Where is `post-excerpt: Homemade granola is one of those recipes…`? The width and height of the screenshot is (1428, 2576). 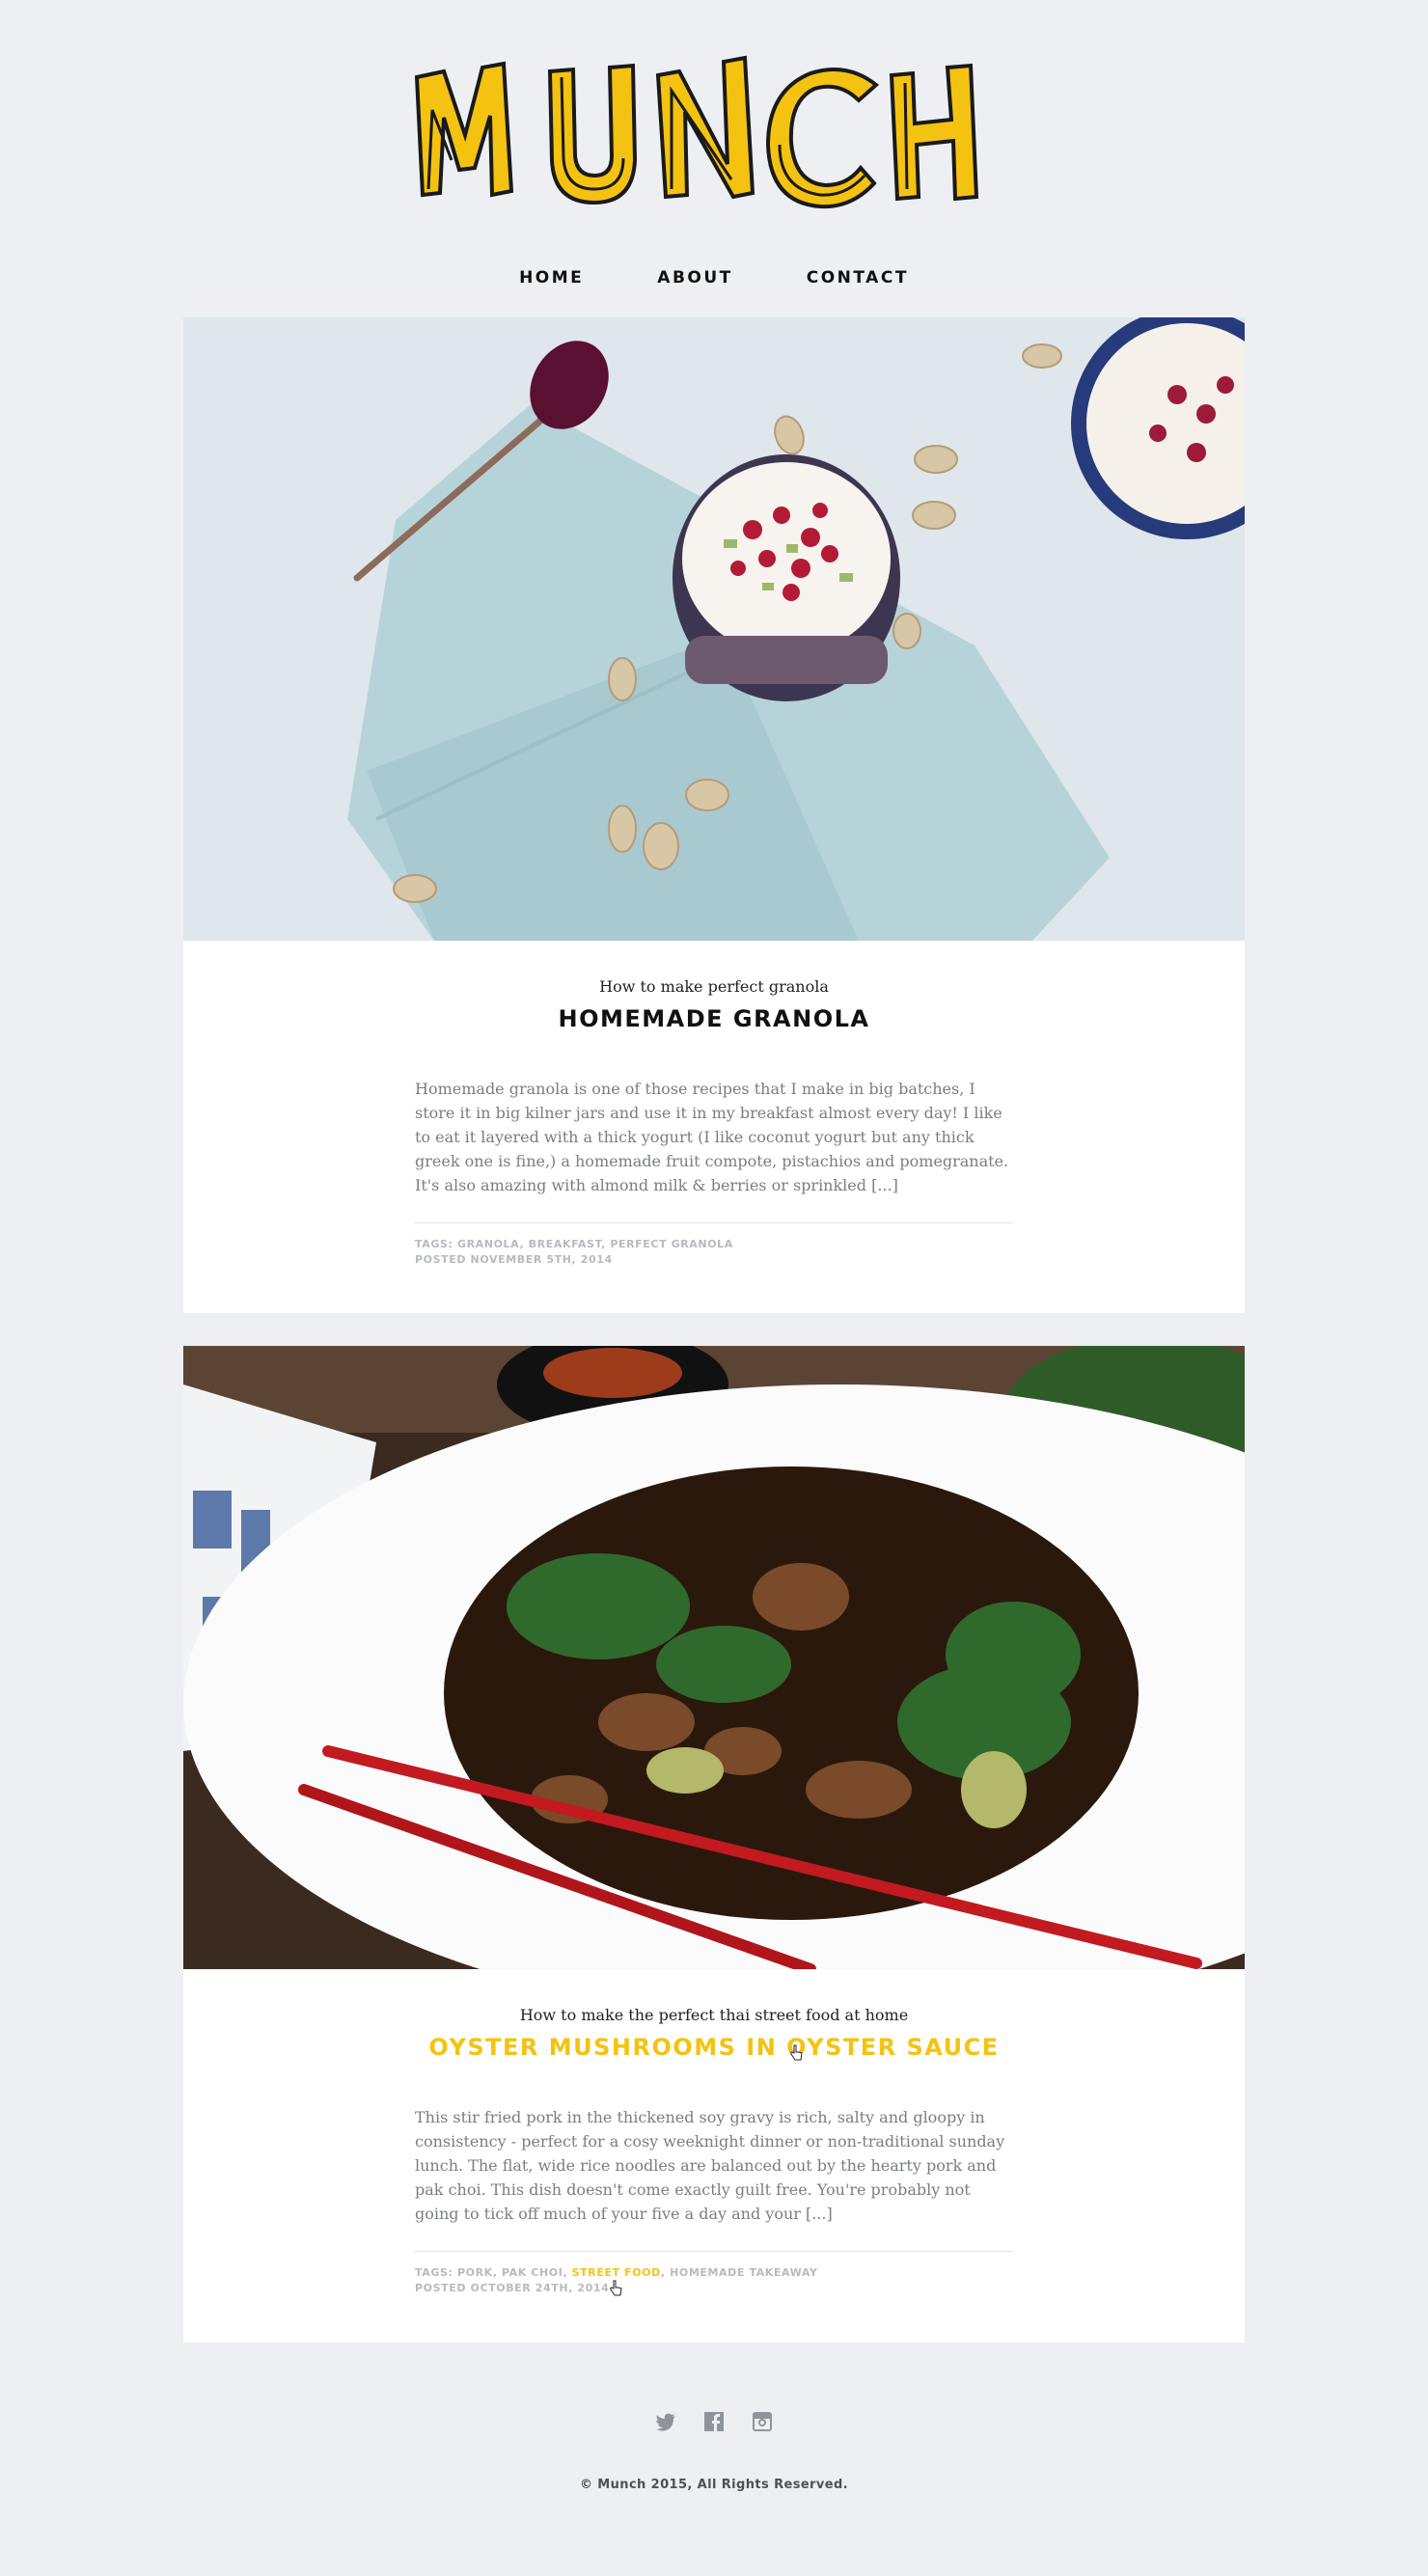
post-excerpt: Homemade granola is one of those recipes… is located at coordinates (712, 1137).